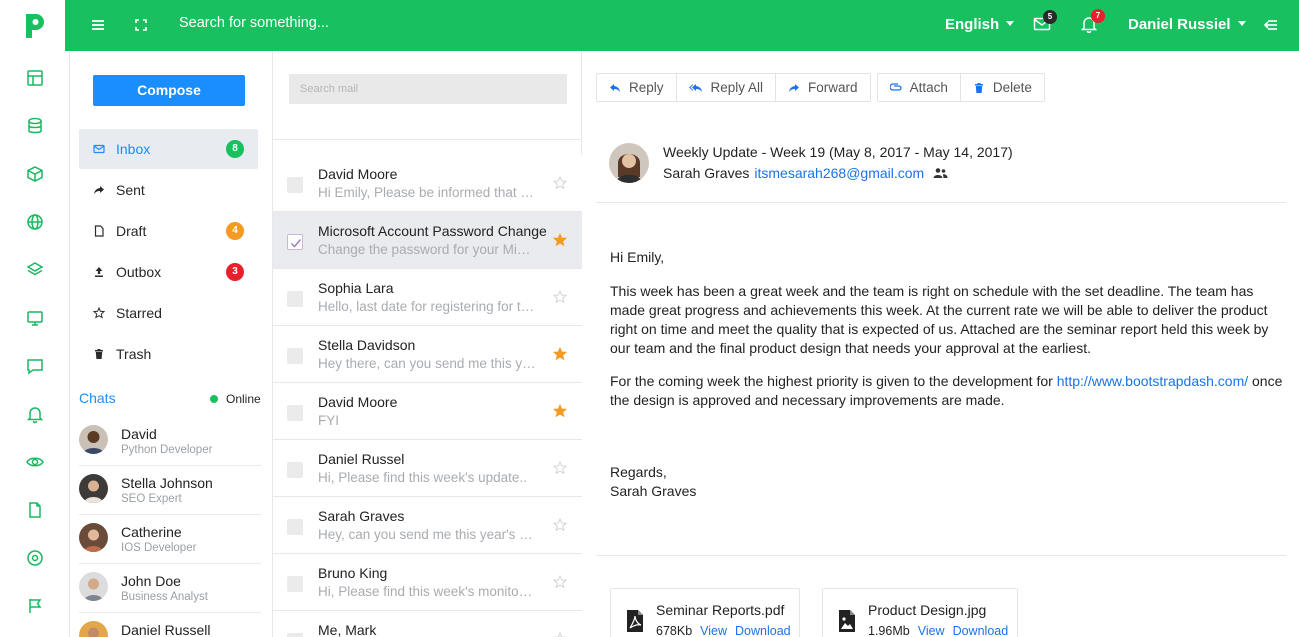  Describe the element at coordinates (674, 630) in the screenshot. I see `attachment-size: 678Kb` at that location.